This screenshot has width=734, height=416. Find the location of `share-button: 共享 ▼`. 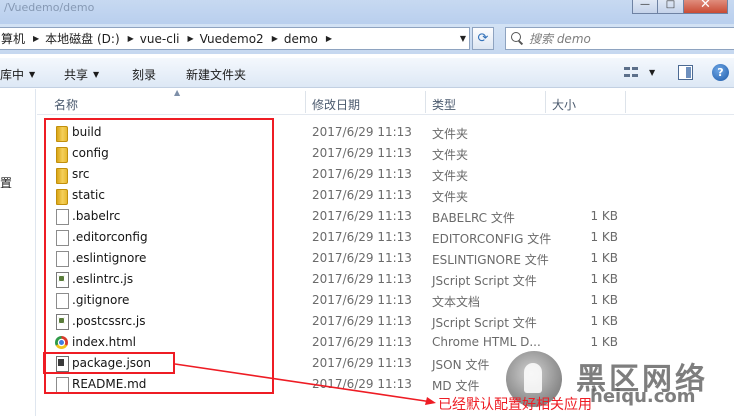

share-button: 共享 ▼ is located at coordinates (81, 74).